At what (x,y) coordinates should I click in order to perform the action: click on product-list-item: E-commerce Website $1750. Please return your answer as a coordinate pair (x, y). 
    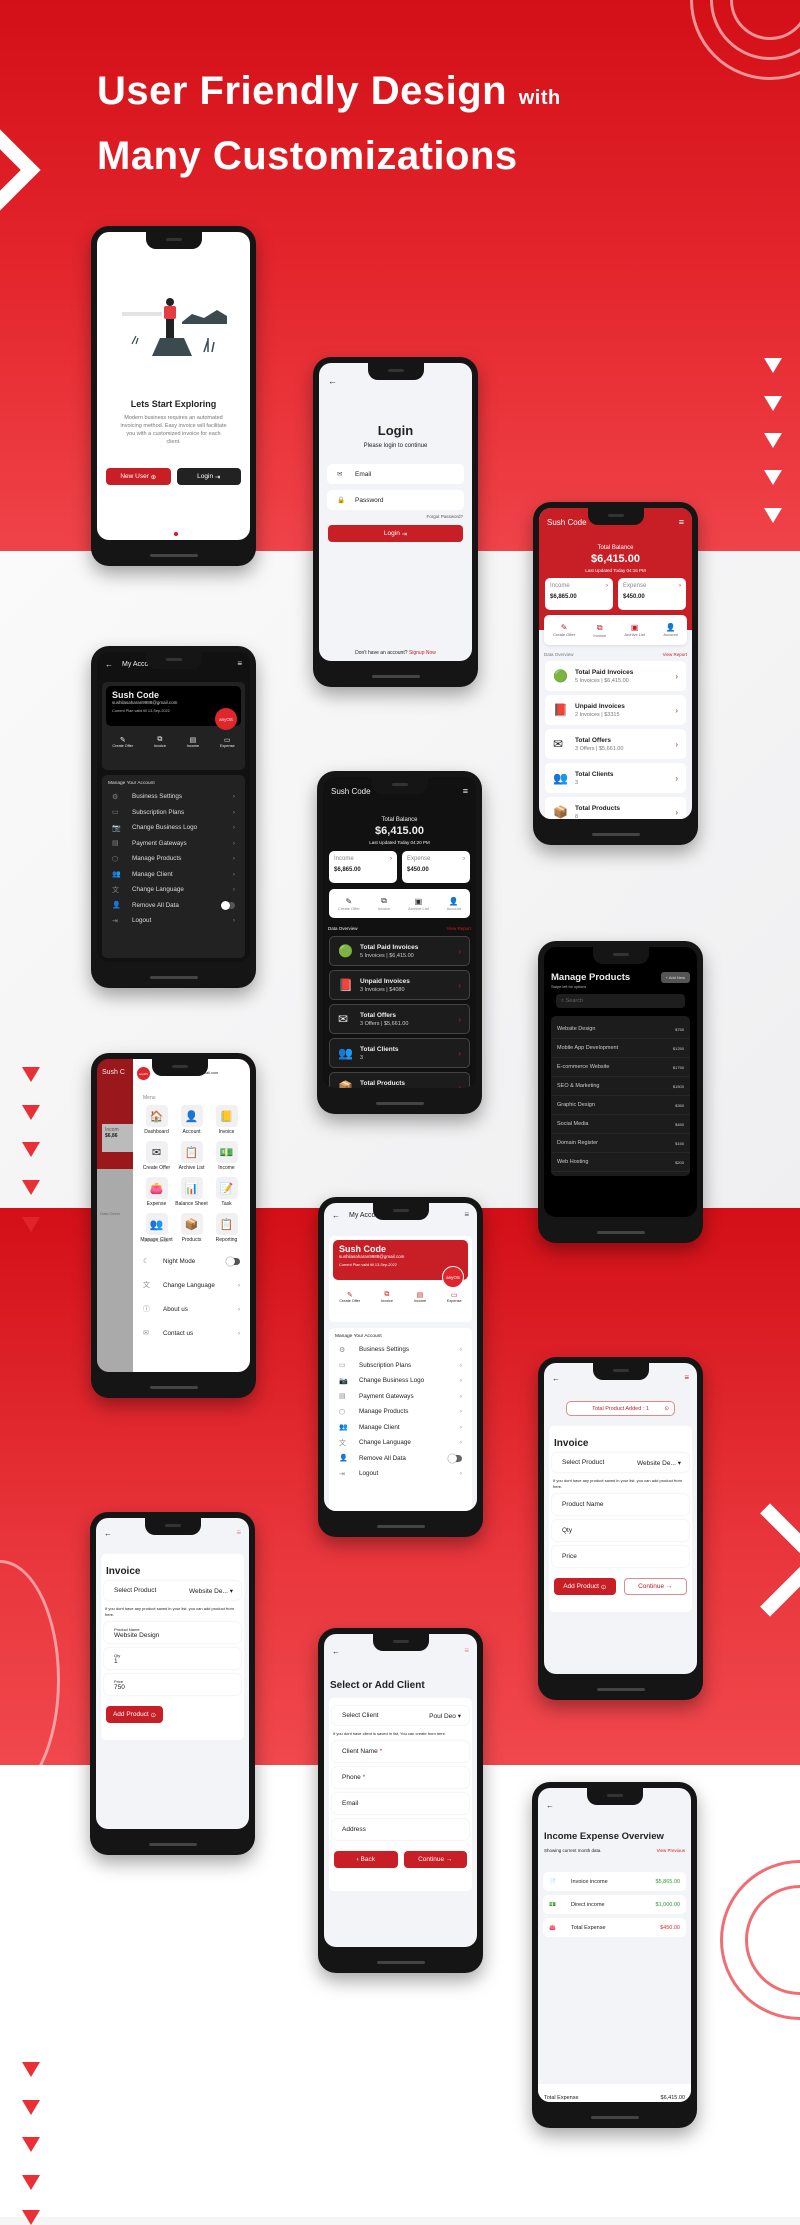
    Looking at the image, I should click on (620, 1067).